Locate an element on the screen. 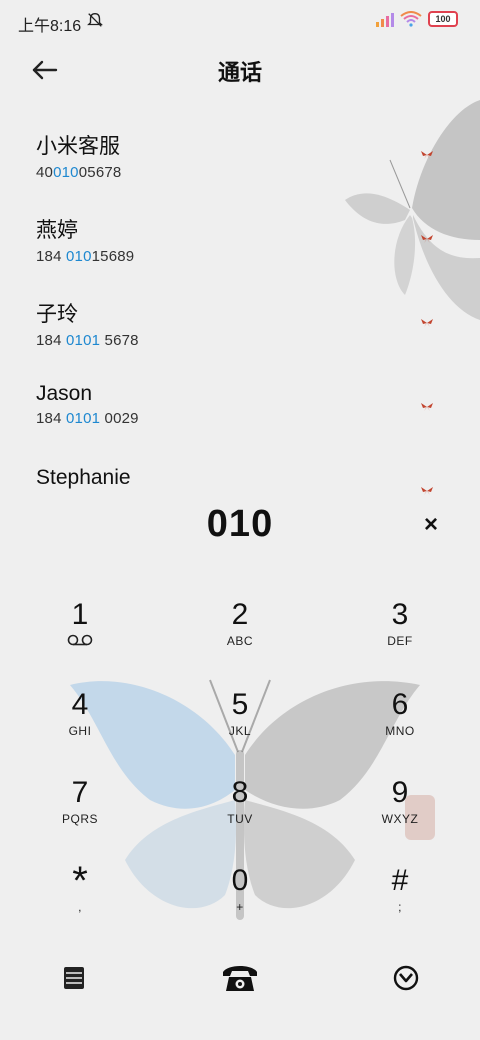 The width and height of the screenshot is (480, 1040). signal-icon is located at coordinates (385, 19).